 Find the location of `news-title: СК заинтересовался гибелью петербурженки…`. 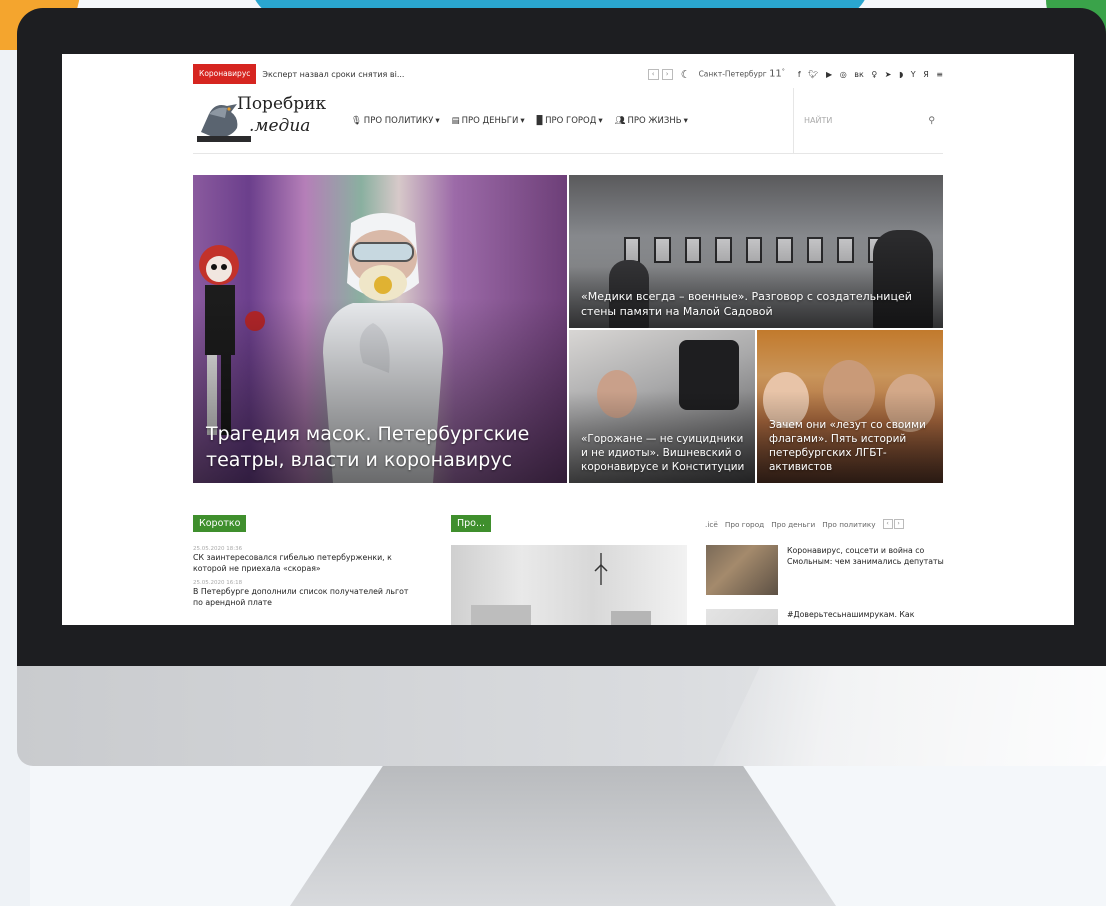

news-title: СК заинтересовался гибелью петербурженки… is located at coordinates (305, 563).